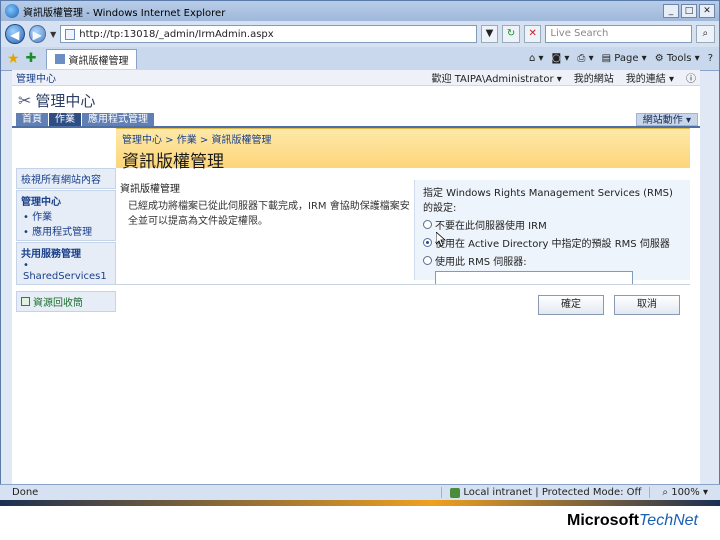 This screenshot has width=720, height=540. I want to click on help-circle-icon: ⓘ, so click(691, 77).